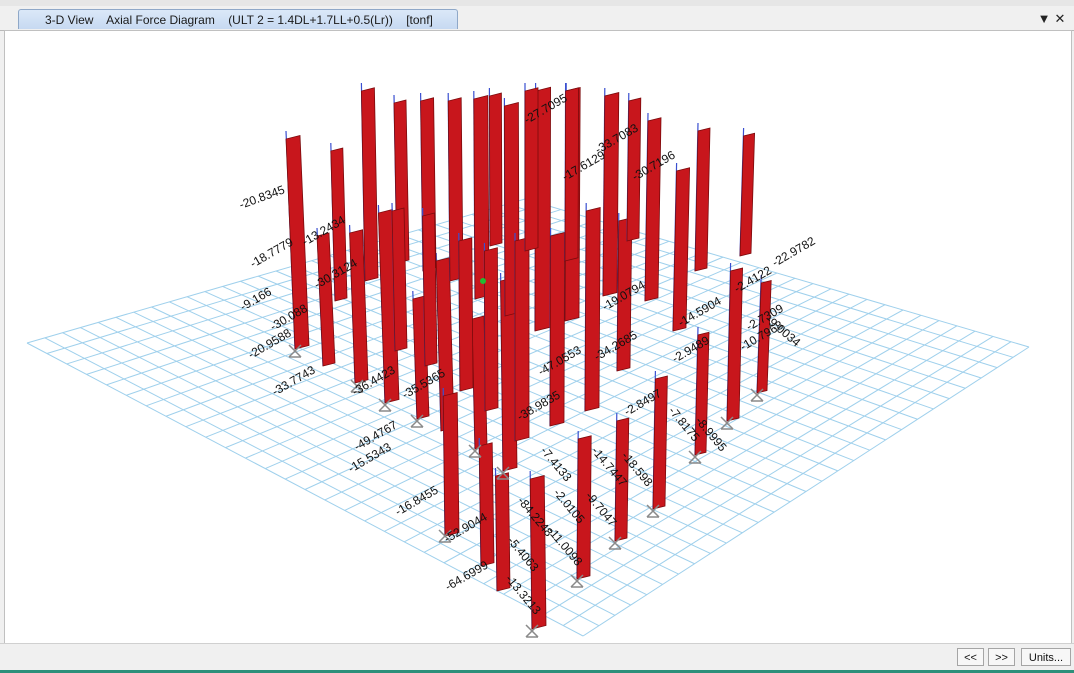  I want to click on axial-force-label: -64.6999, so click(467, 576).